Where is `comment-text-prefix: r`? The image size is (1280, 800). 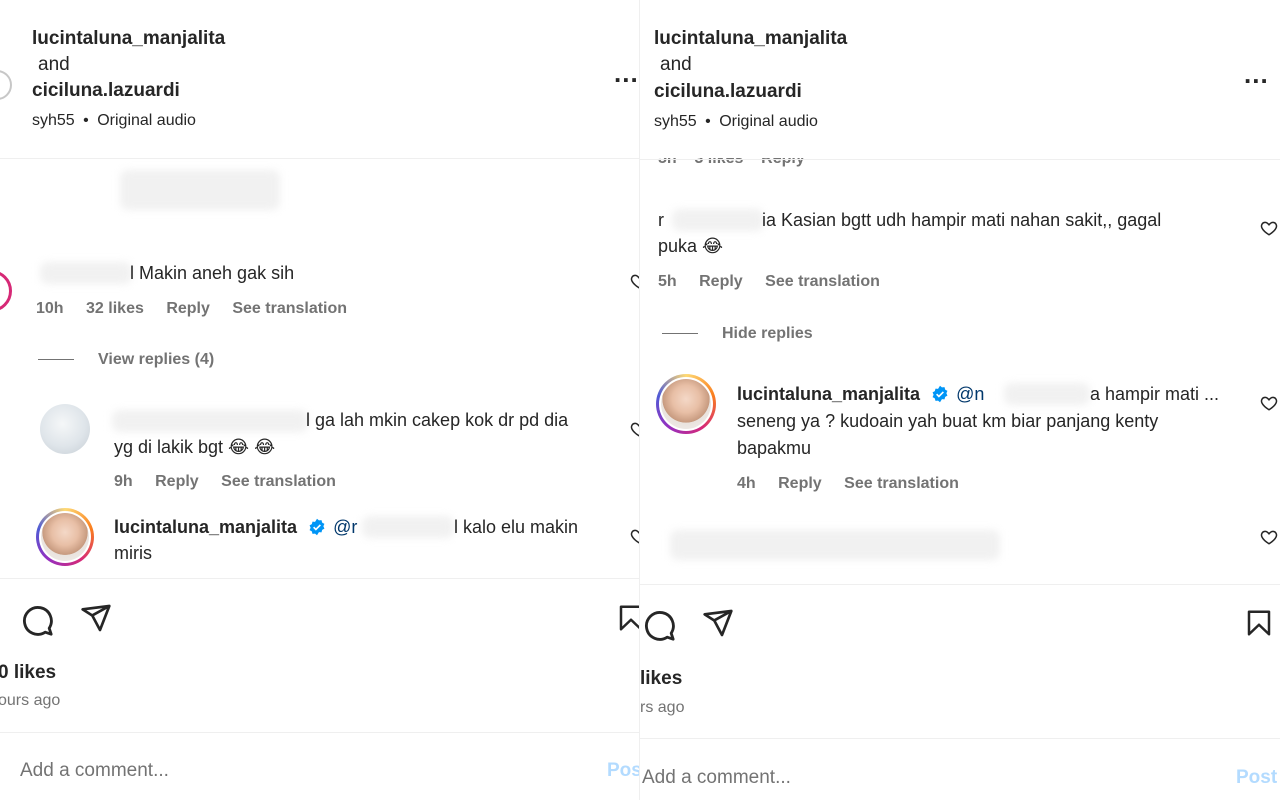
comment-text-prefix: r is located at coordinates (661, 220).